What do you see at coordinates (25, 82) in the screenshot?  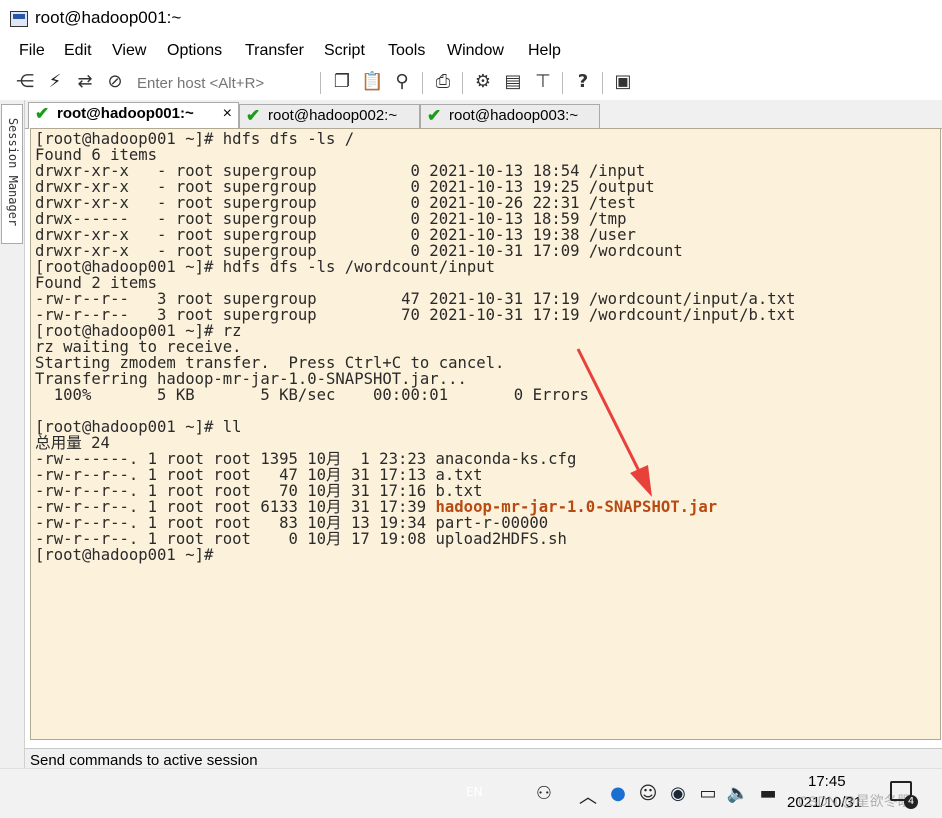 I see `connect-icon: ⋲` at bounding box center [25, 82].